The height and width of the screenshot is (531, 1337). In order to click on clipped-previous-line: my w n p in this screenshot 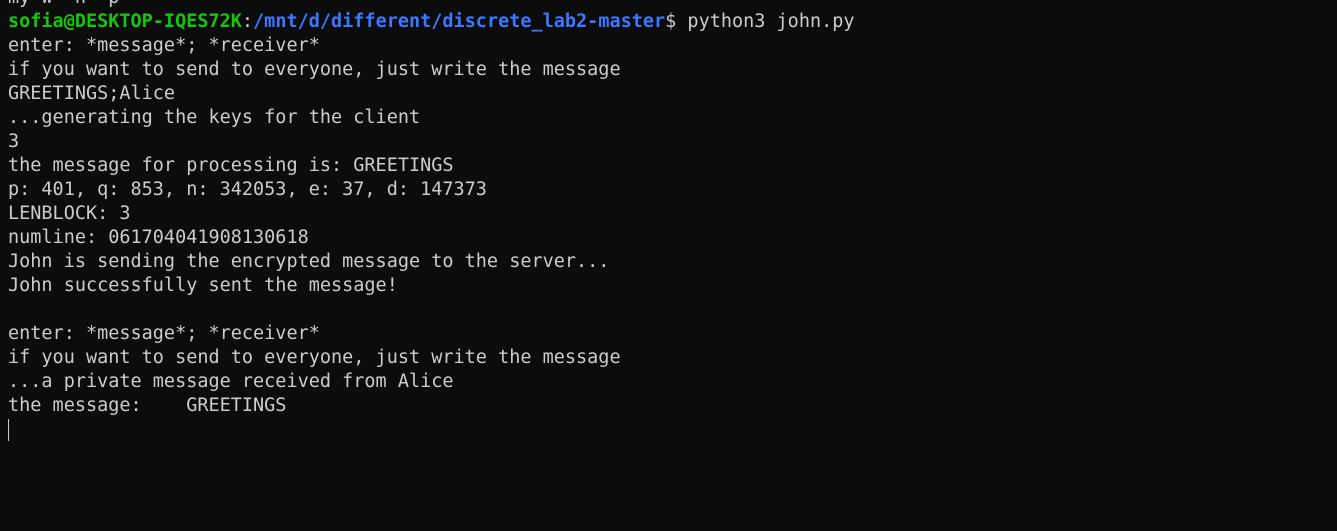, I will do `click(672, 5)`.